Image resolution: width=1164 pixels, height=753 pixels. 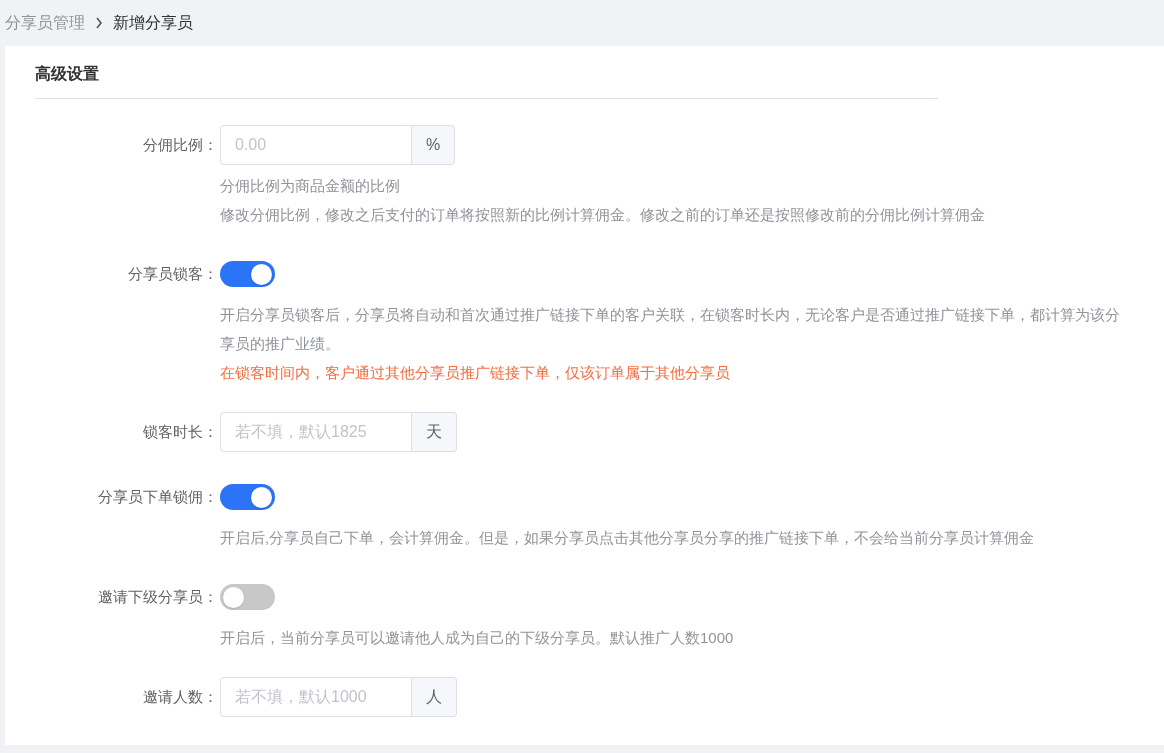 What do you see at coordinates (153, 23) in the screenshot?
I see `breadcrumb-item: 新增分享员` at bounding box center [153, 23].